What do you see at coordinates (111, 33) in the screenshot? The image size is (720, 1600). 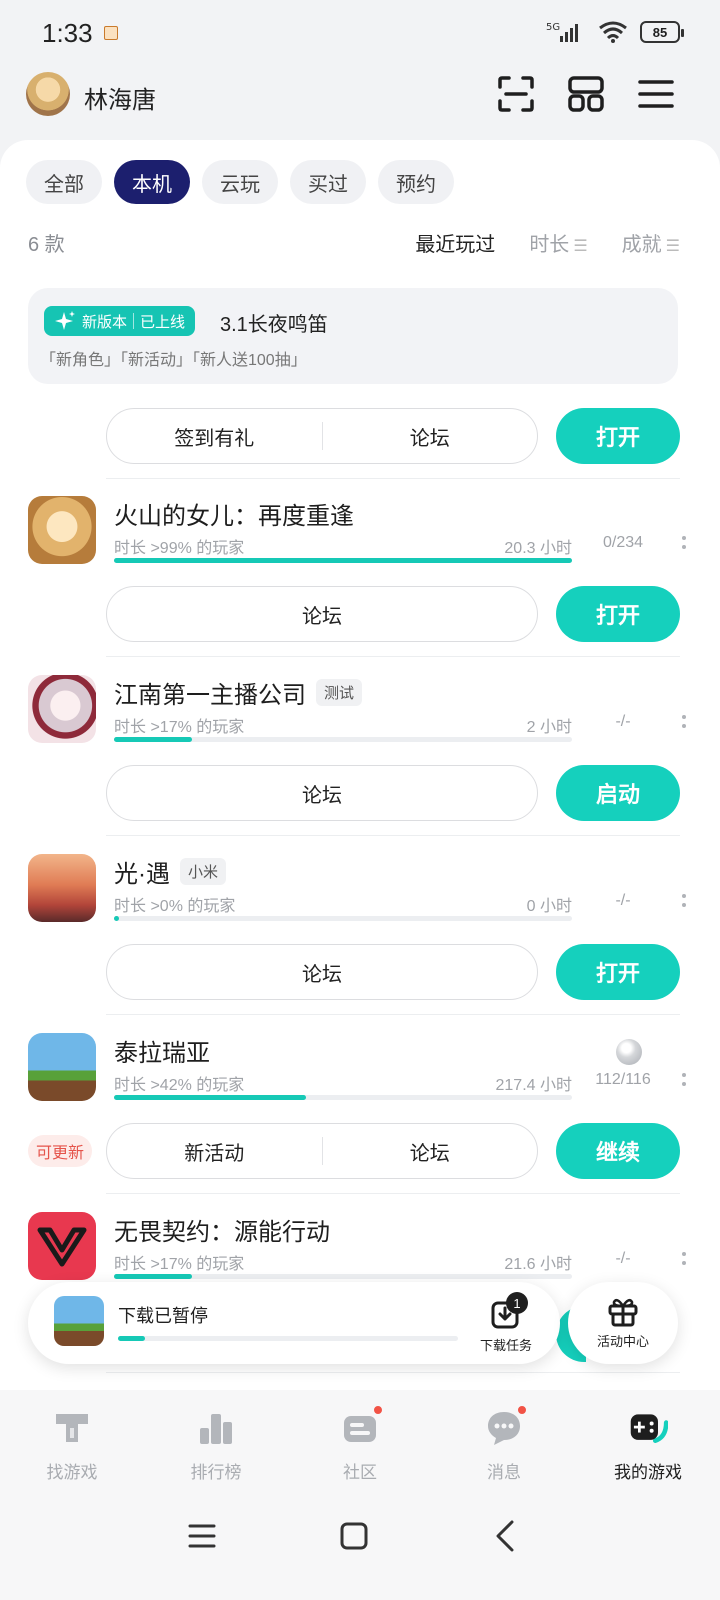 I see `notification-app-icon` at bounding box center [111, 33].